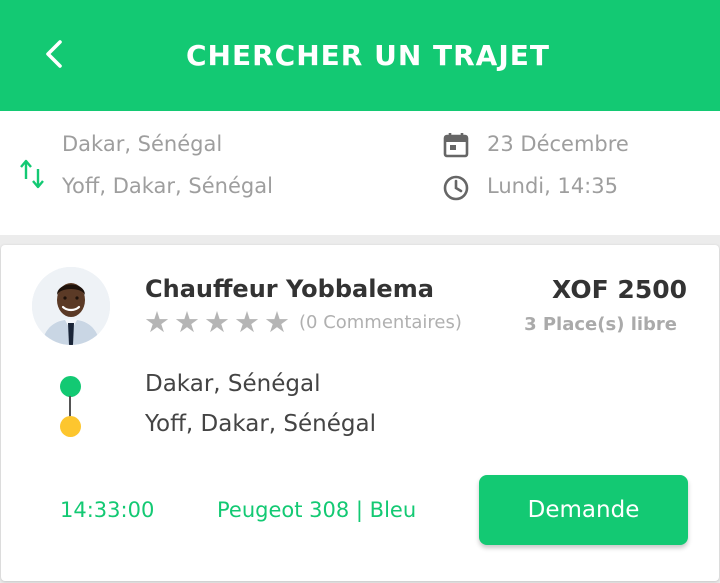 This screenshot has width=720, height=583. Describe the element at coordinates (32, 174) in the screenshot. I see `swap-vertical-icon` at that location.